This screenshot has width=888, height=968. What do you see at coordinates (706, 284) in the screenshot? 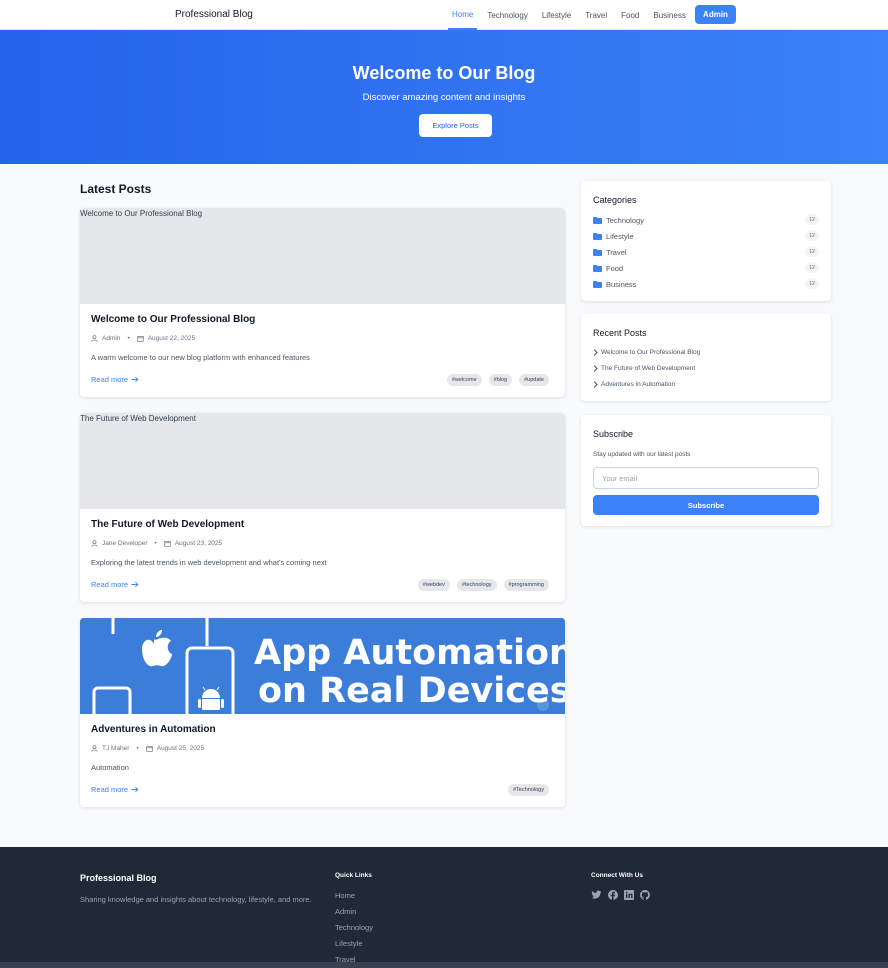
I see `category-item-business: Business 12` at bounding box center [706, 284].